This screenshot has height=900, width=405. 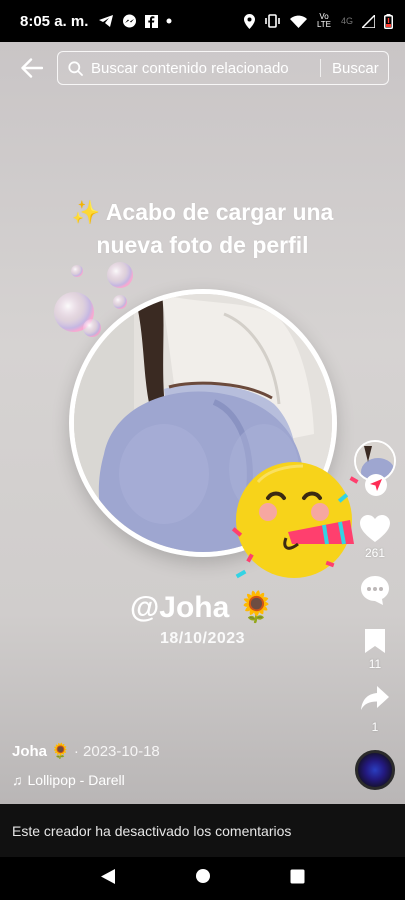 I want to click on like-button: 261, so click(x=375, y=537).